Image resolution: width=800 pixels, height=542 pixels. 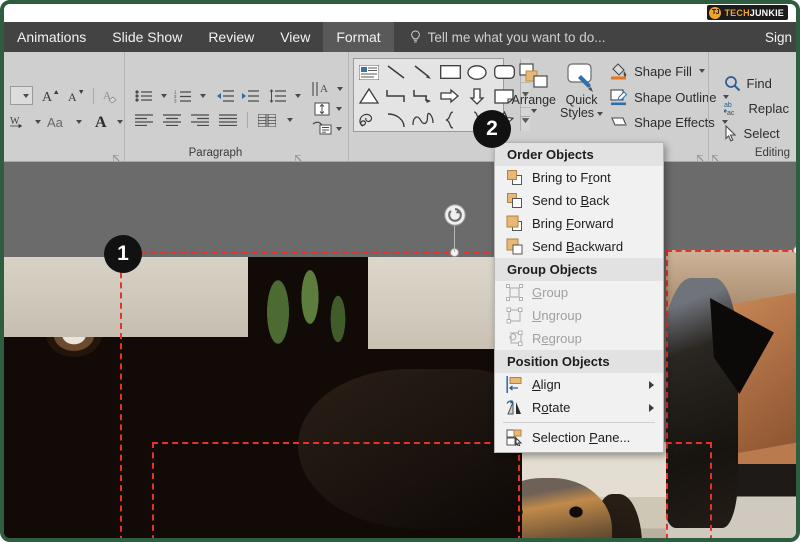 What do you see at coordinates (579, 177) in the screenshot?
I see `menu-item-bring-to-front: Bring to Front` at bounding box center [579, 177].